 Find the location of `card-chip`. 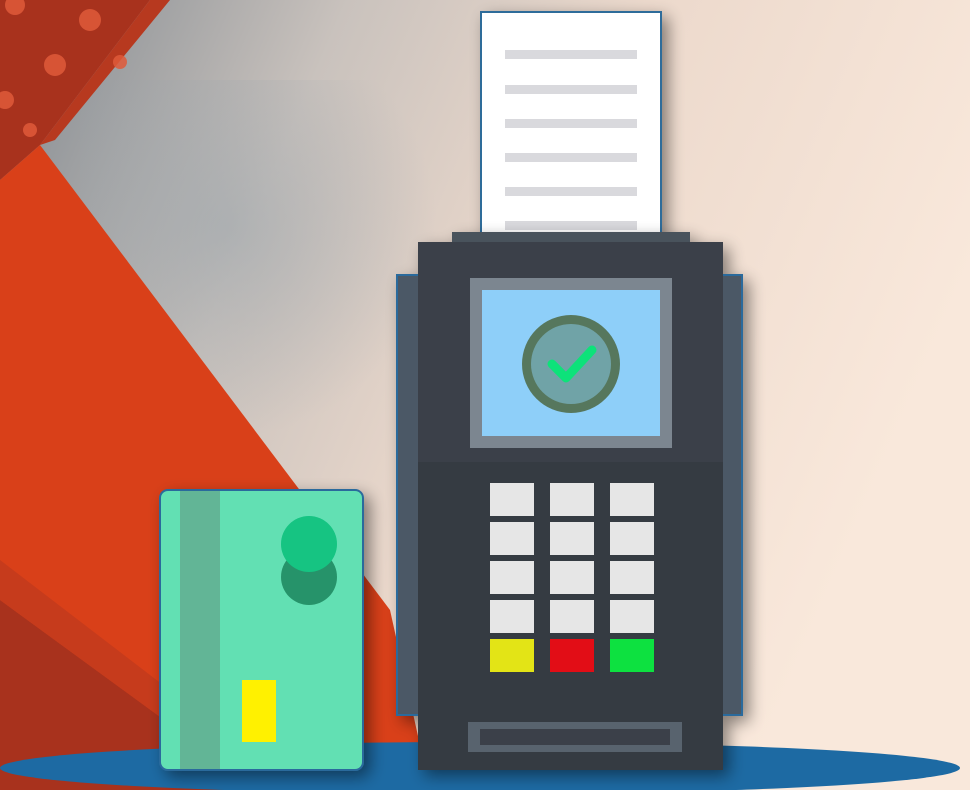

card-chip is located at coordinates (259, 711).